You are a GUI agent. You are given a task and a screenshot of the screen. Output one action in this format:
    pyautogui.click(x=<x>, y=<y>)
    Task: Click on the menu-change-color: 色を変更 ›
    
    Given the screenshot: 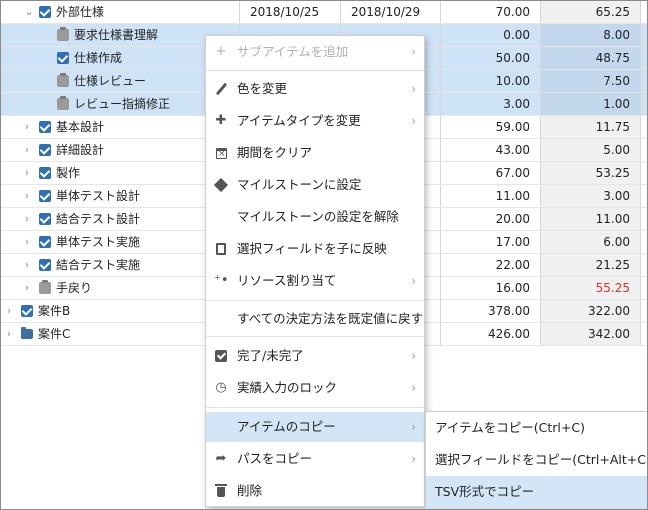 What is the action you would take?
    pyautogui.click(x=315, y=89)
    